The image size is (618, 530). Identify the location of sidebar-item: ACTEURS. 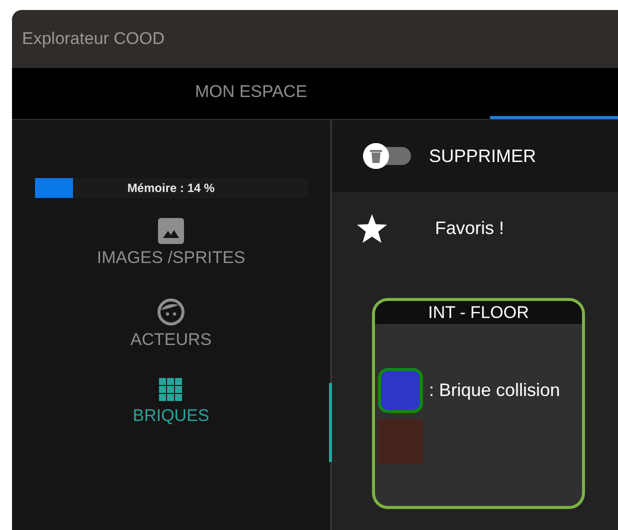
(171, 332).